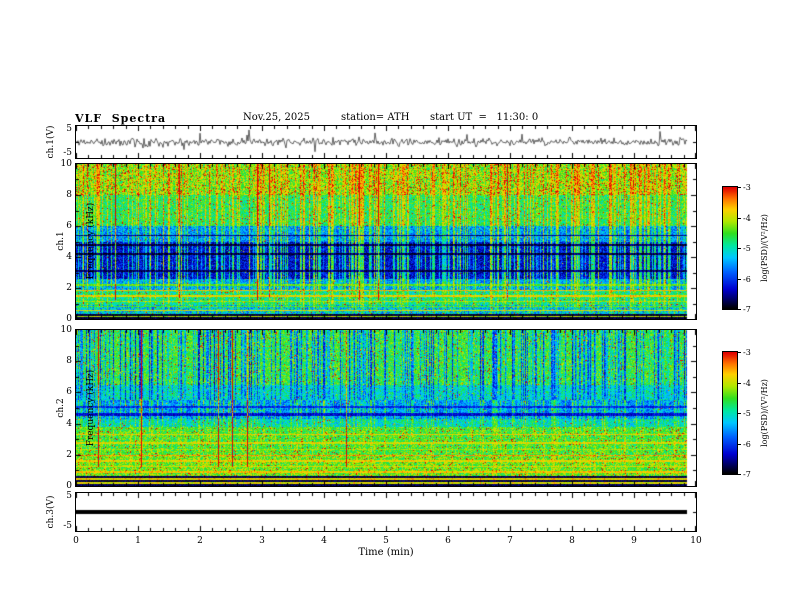 Image resolution: width=792 pixels, height=612 pixels. I want to click on x-axis-label: Time (min), so click(386, 552).